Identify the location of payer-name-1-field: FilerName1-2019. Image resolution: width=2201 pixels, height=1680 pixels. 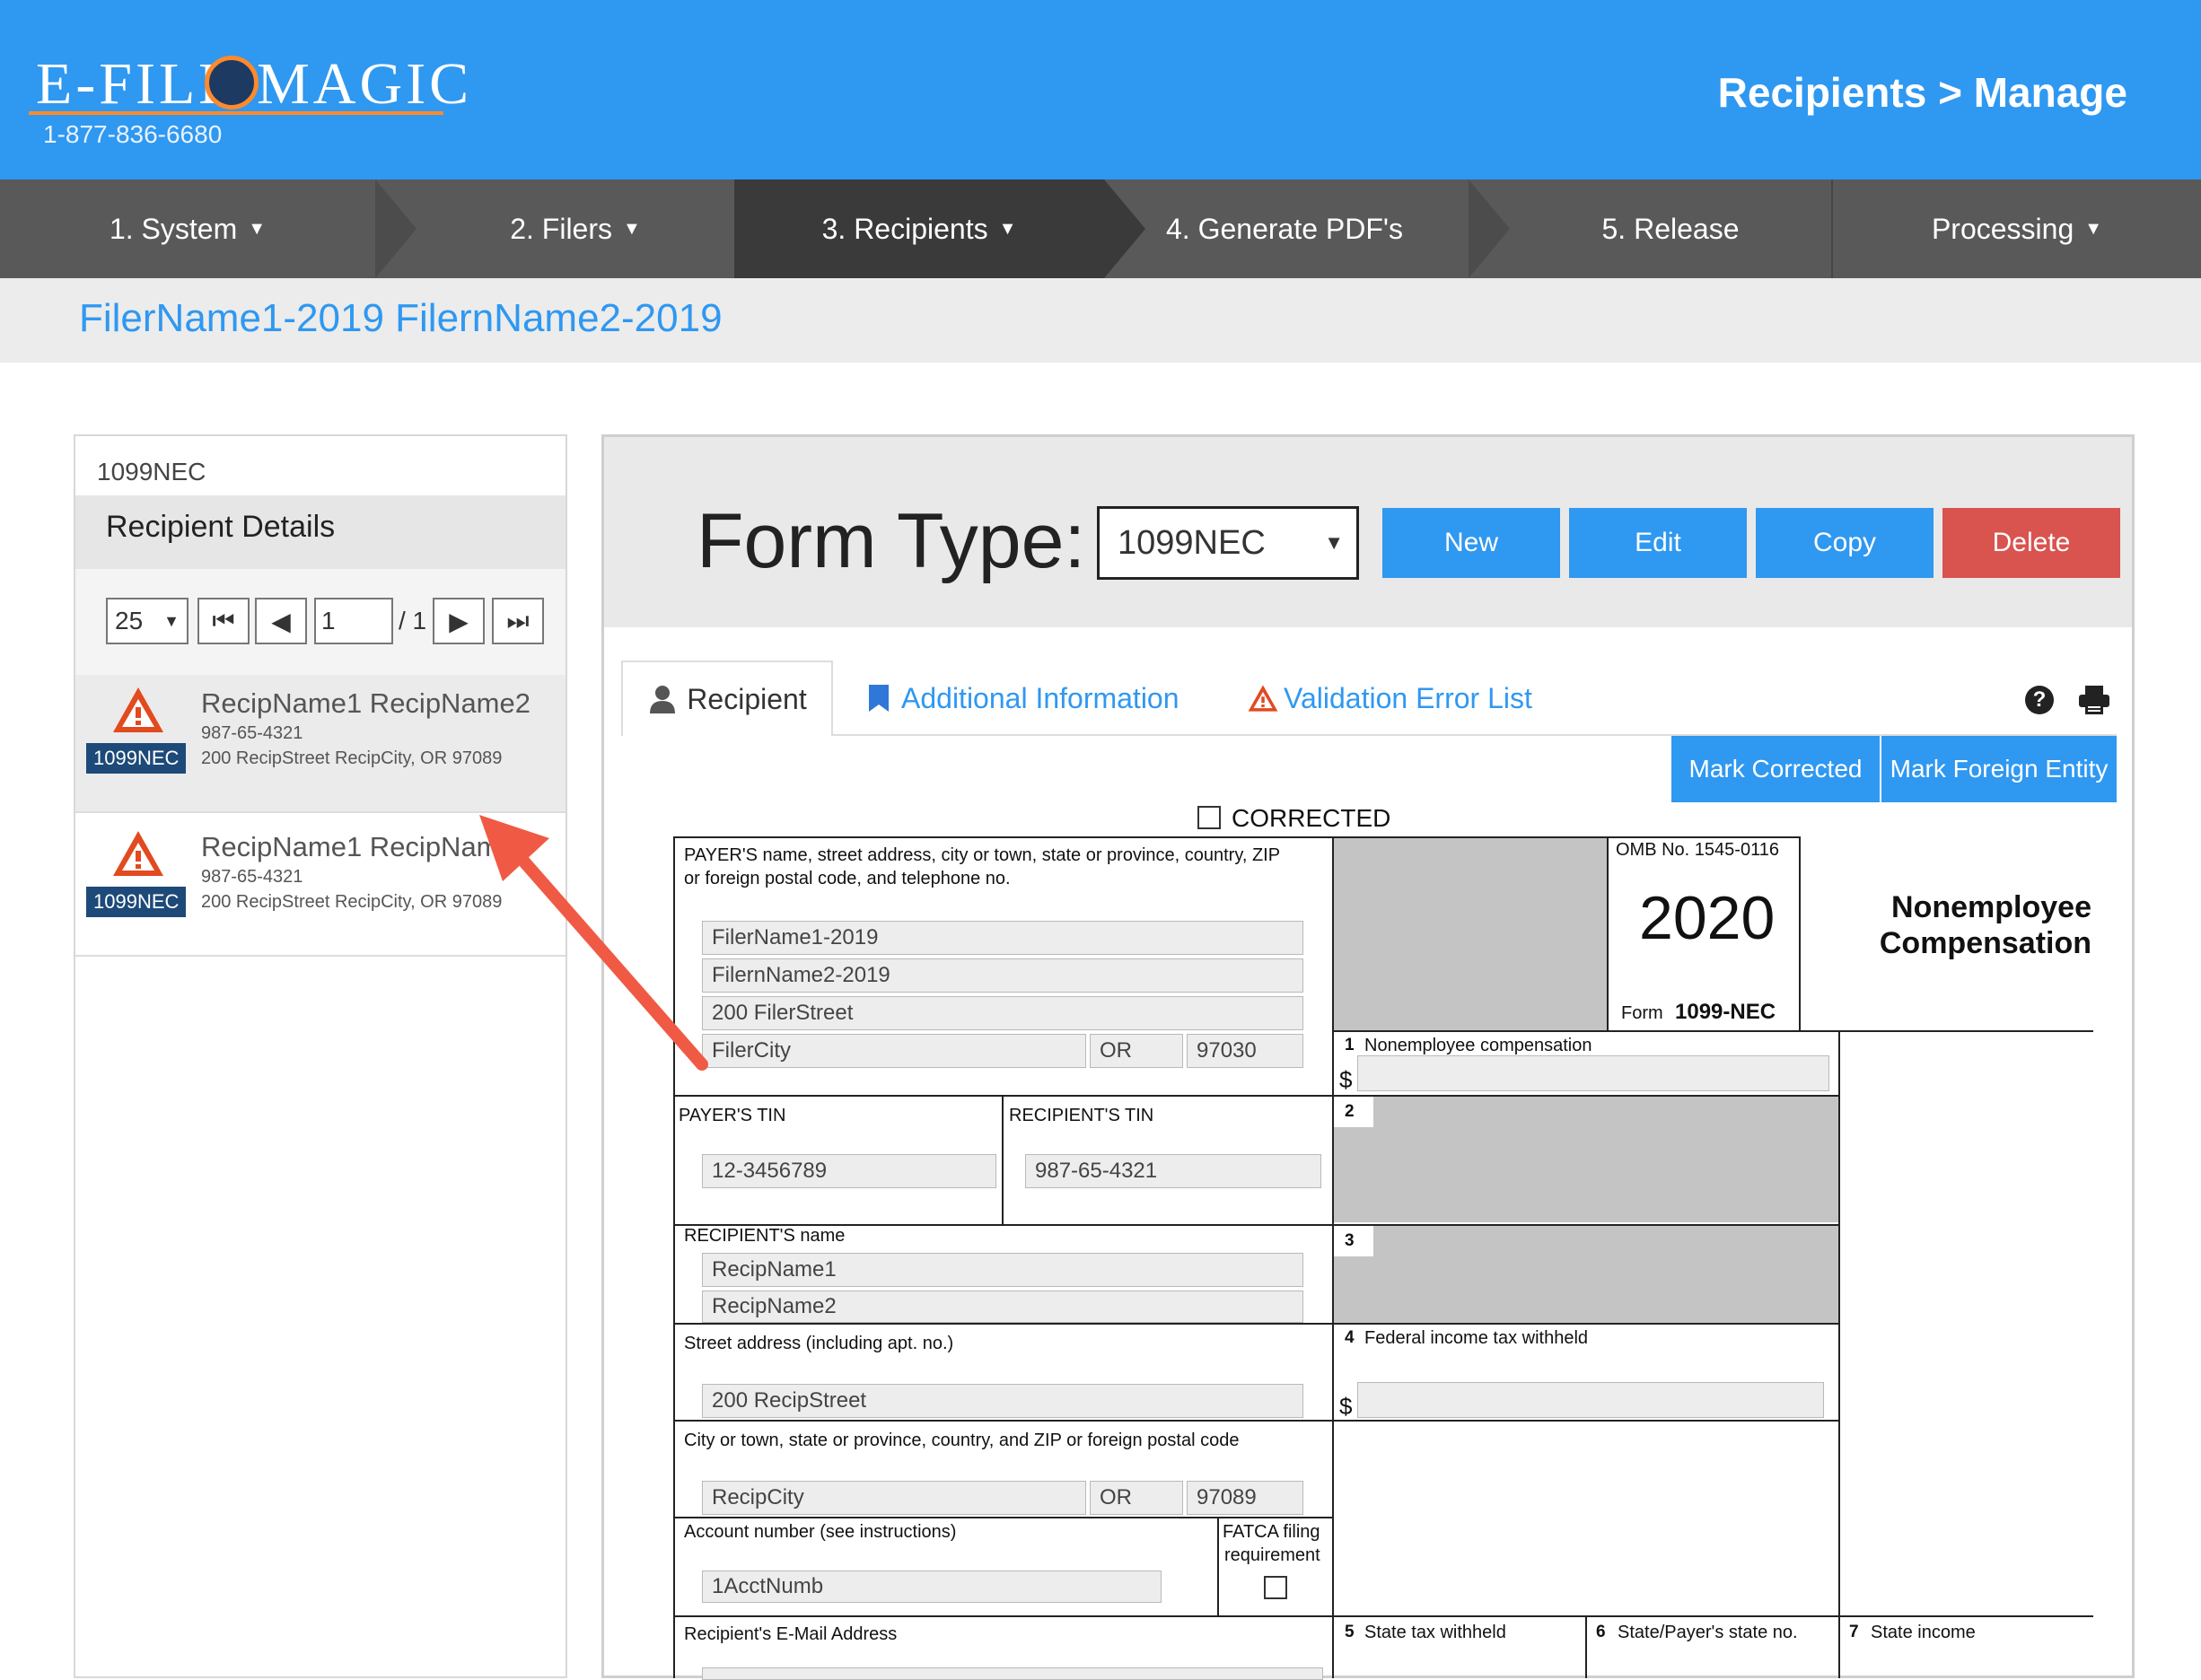
(1002, 938).